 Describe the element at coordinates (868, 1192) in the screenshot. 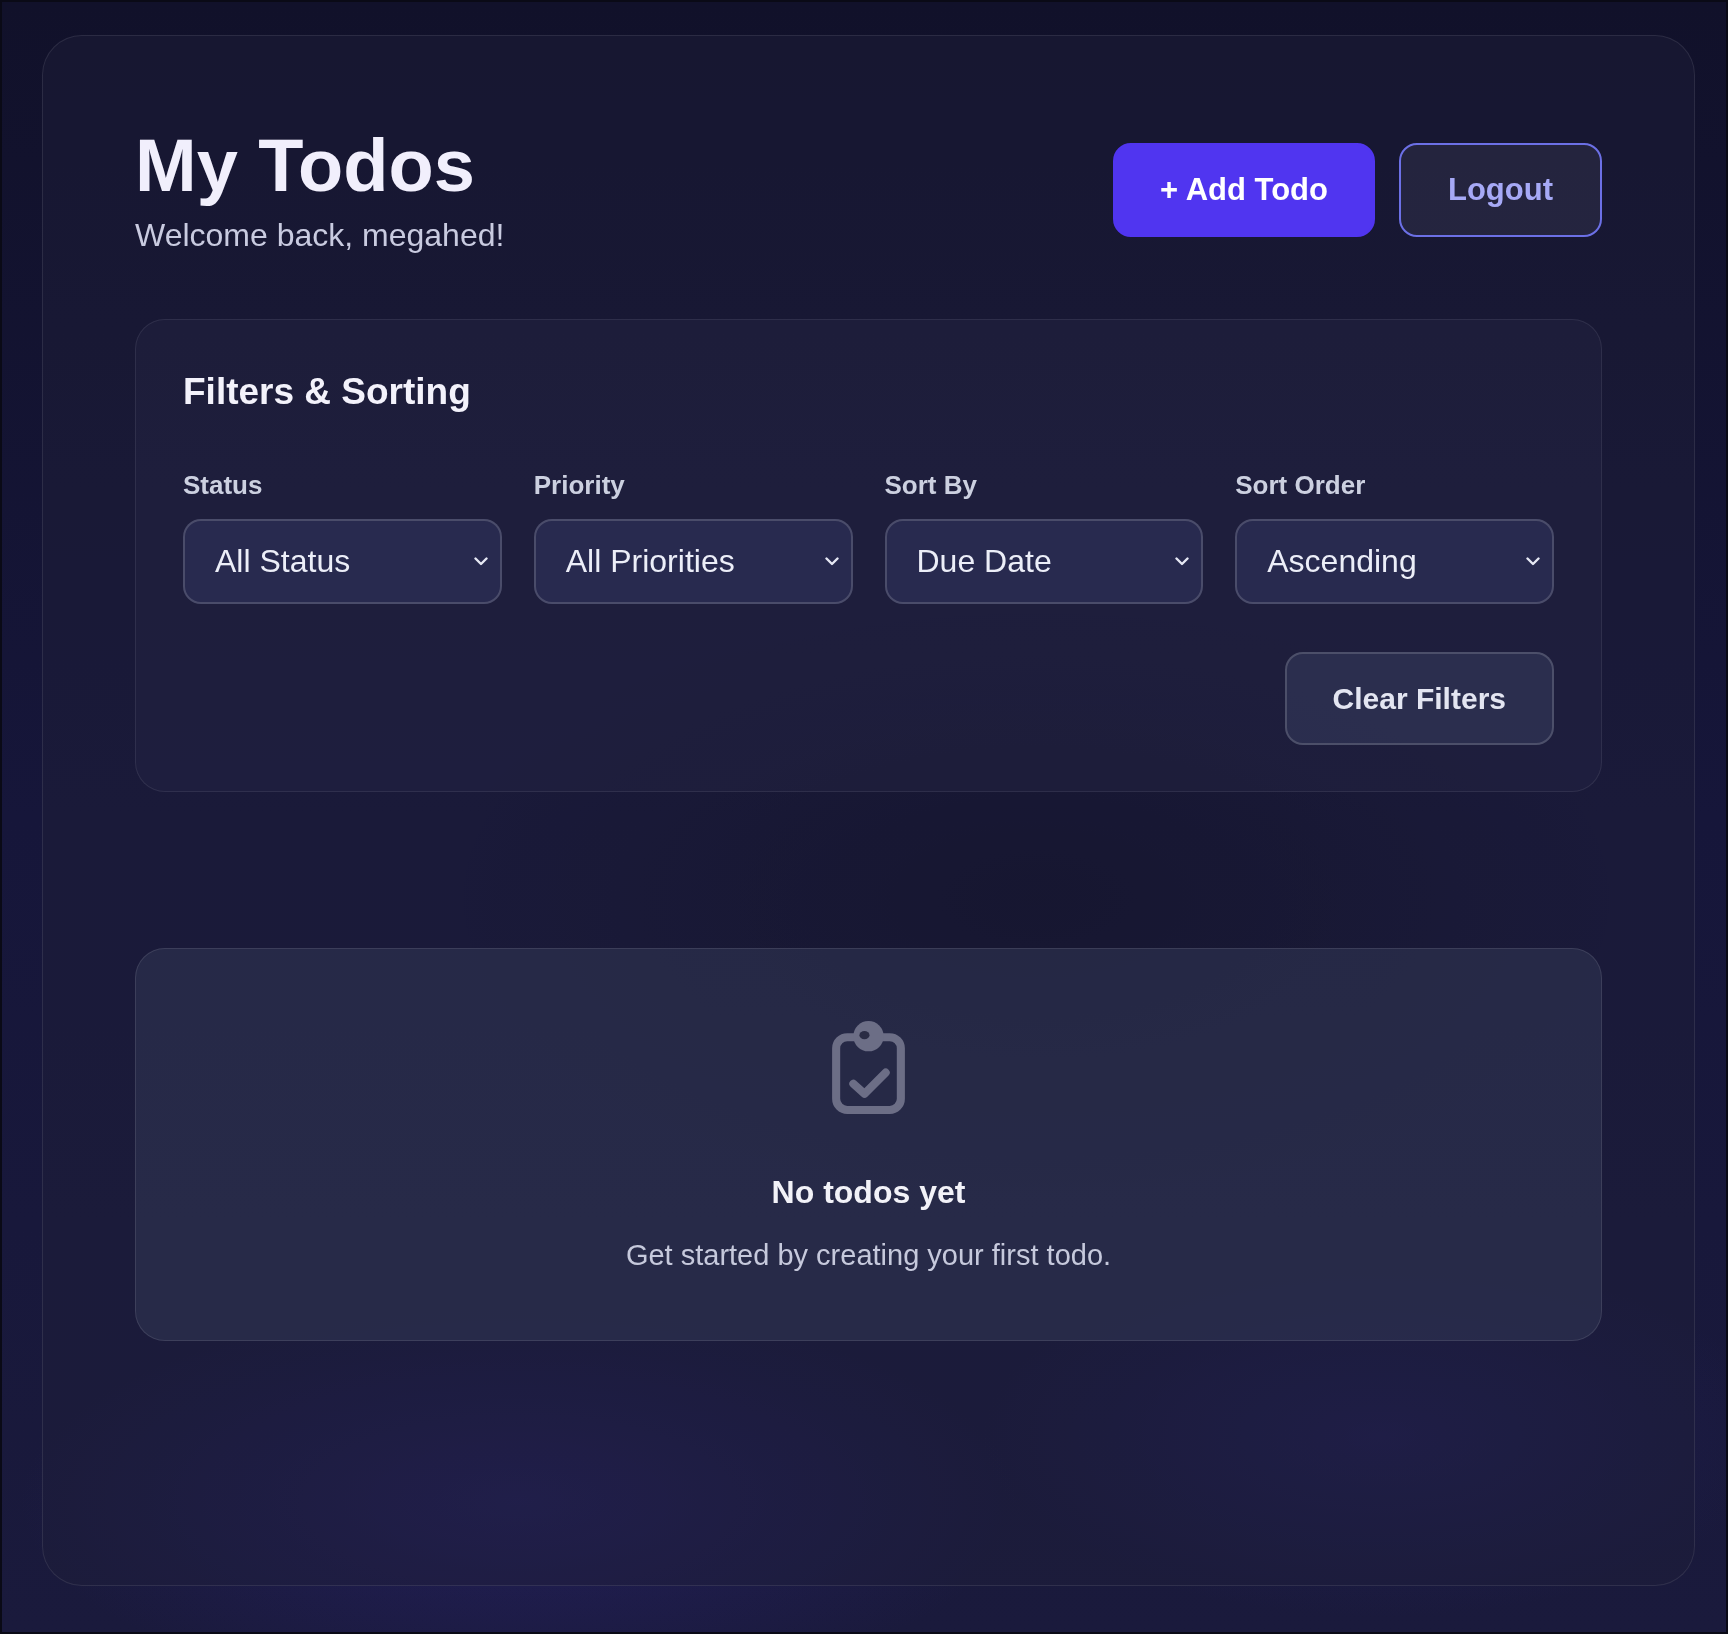

I see `empty-state-title: No todos yet` at that location.